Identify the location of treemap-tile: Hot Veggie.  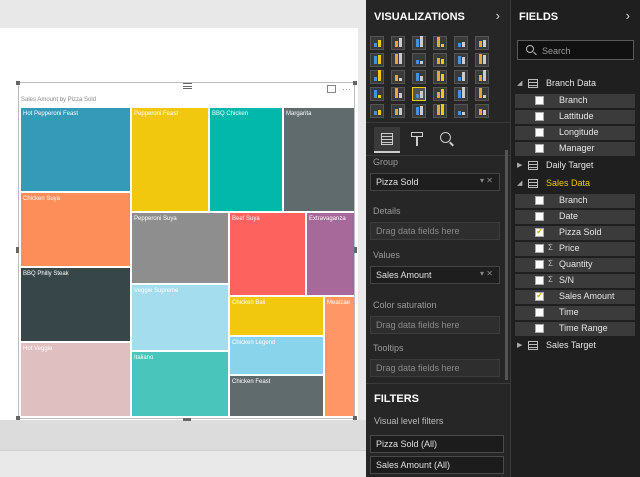
(75, 379).